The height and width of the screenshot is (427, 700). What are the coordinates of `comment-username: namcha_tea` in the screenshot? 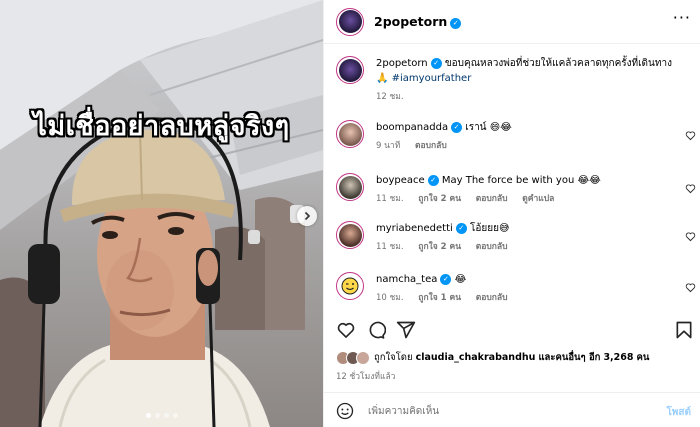 It's located at (406, 279).